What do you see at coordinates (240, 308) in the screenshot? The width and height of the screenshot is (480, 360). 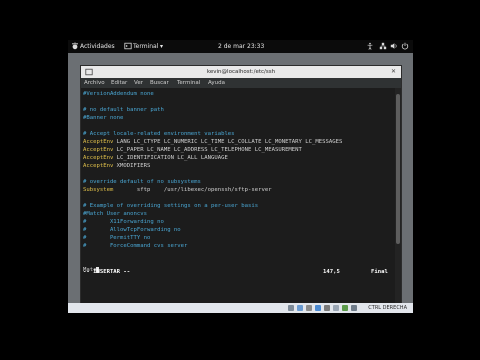 I see `vm-status-bar: CTRL DERECHA` at bounding box center [240, 308].